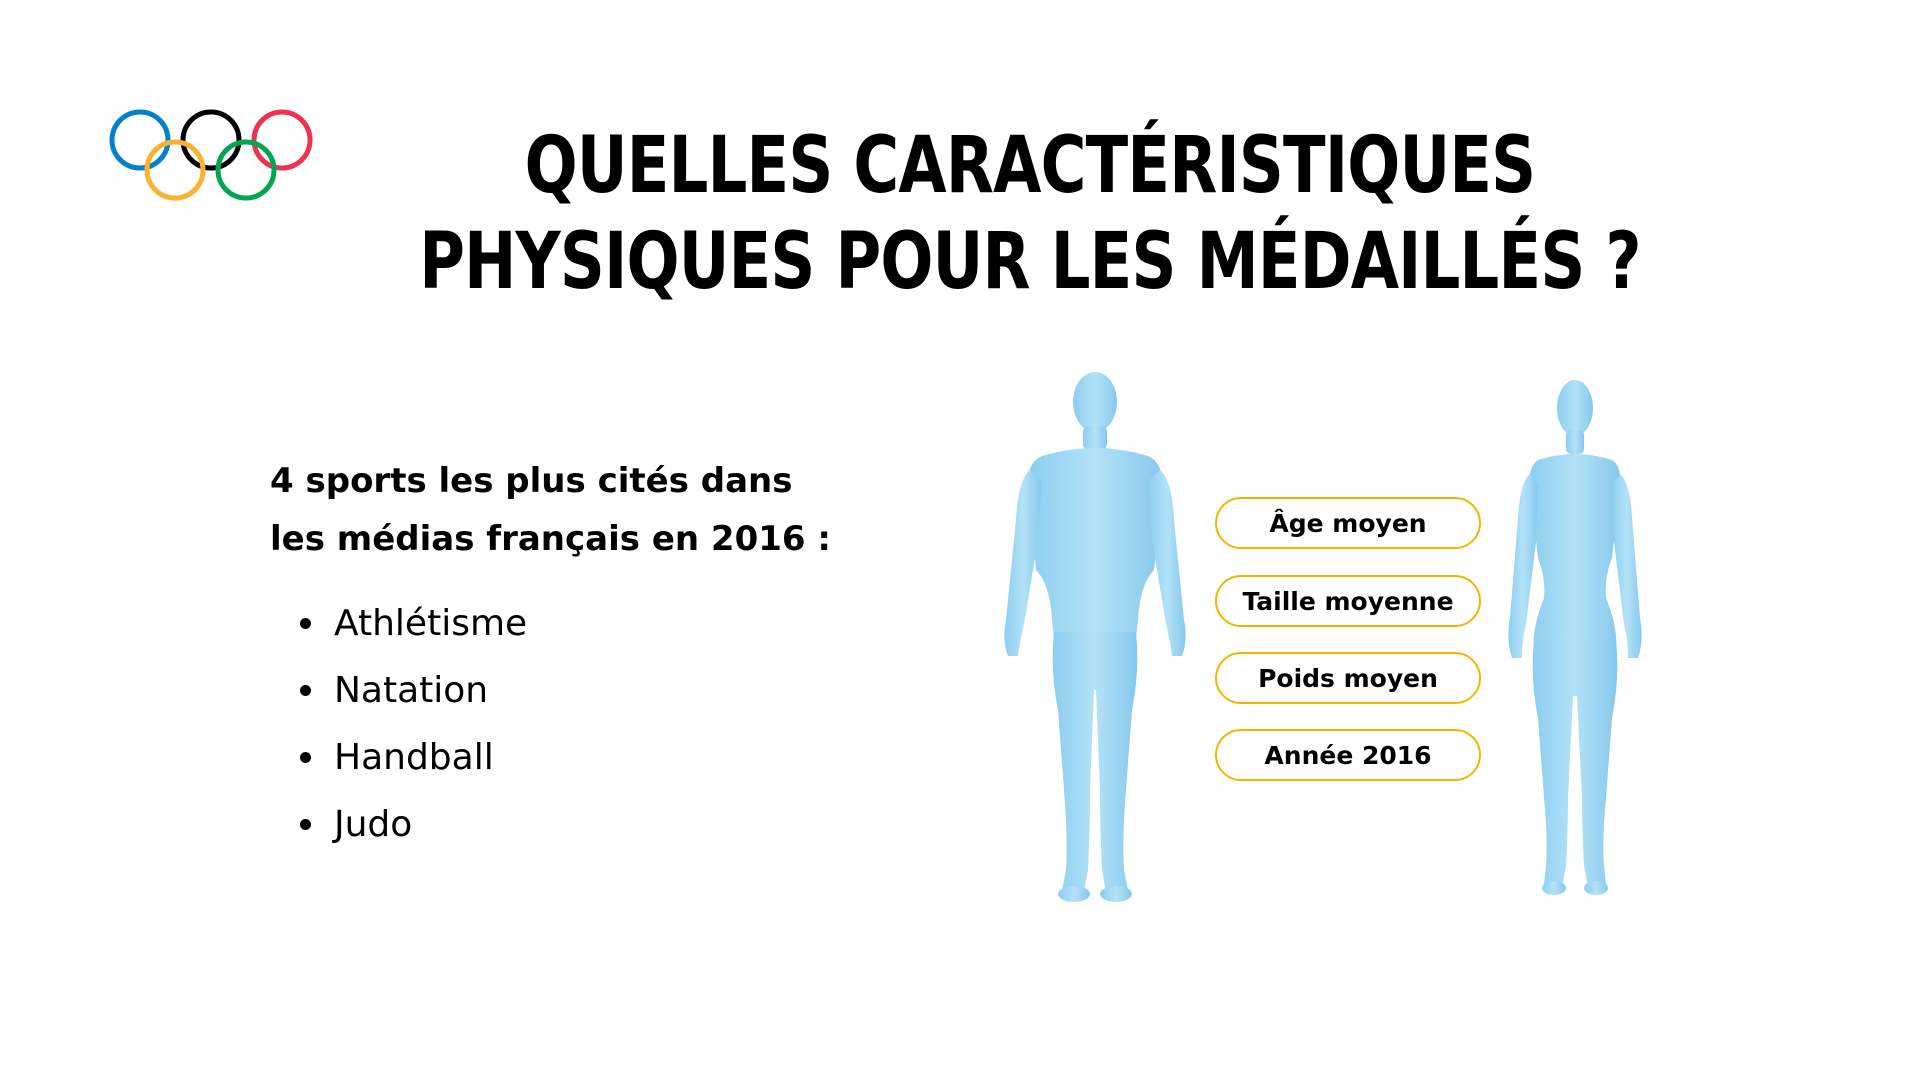 This screenshot has height=1080, width=1920. What do you see at coordinates (550, 539) in the screenshot?
I see `intro-line-2: les médias français en 2016 :` at bounding box center [550, 539].